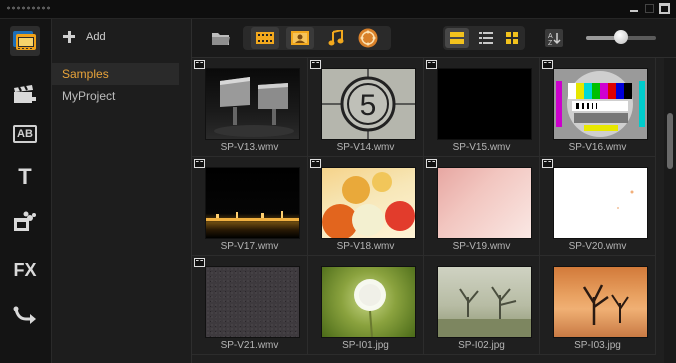 The height and width of the screenshot is (363, 676). I want to click on media-item: 5 SP-V14.wmv, so click(366, 107).